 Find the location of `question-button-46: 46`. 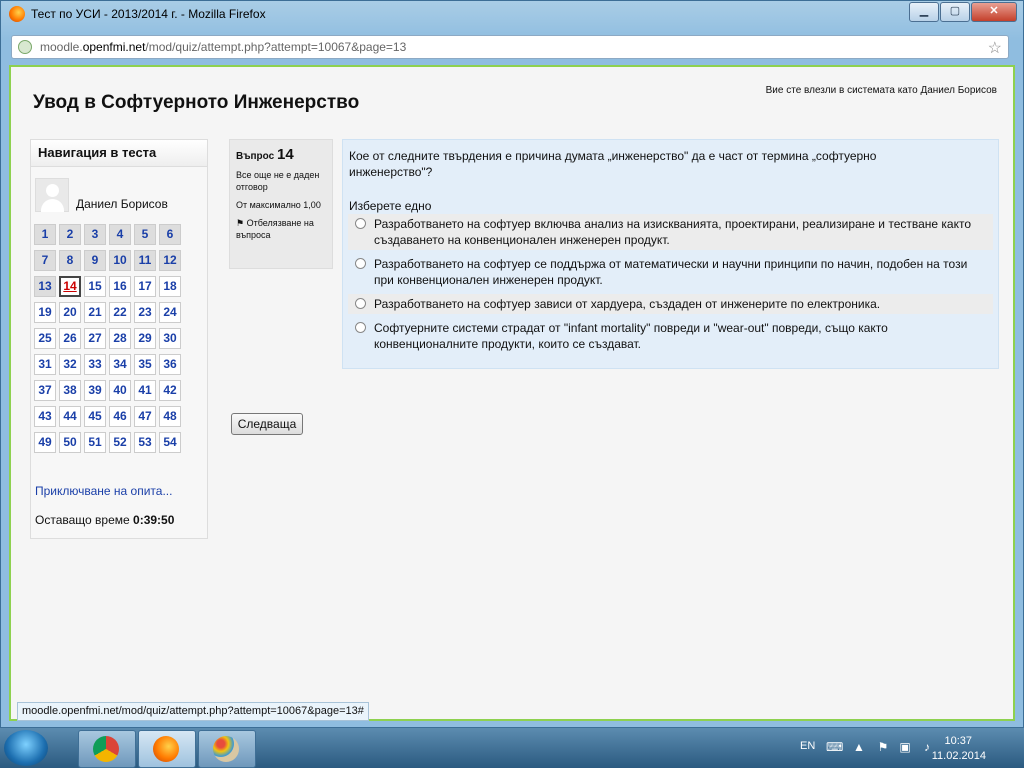

question-button-46: 46 is located at coordinates (120, 416).